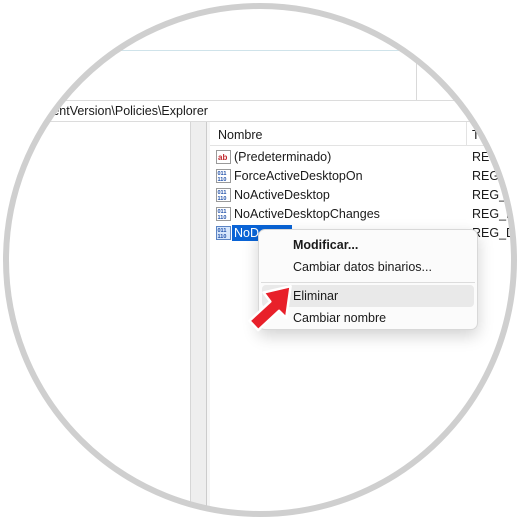  Describe the element at coordinates (298, 176) in the screenshot. I see `value-name: ForceActiveDesktopOn` at that location.